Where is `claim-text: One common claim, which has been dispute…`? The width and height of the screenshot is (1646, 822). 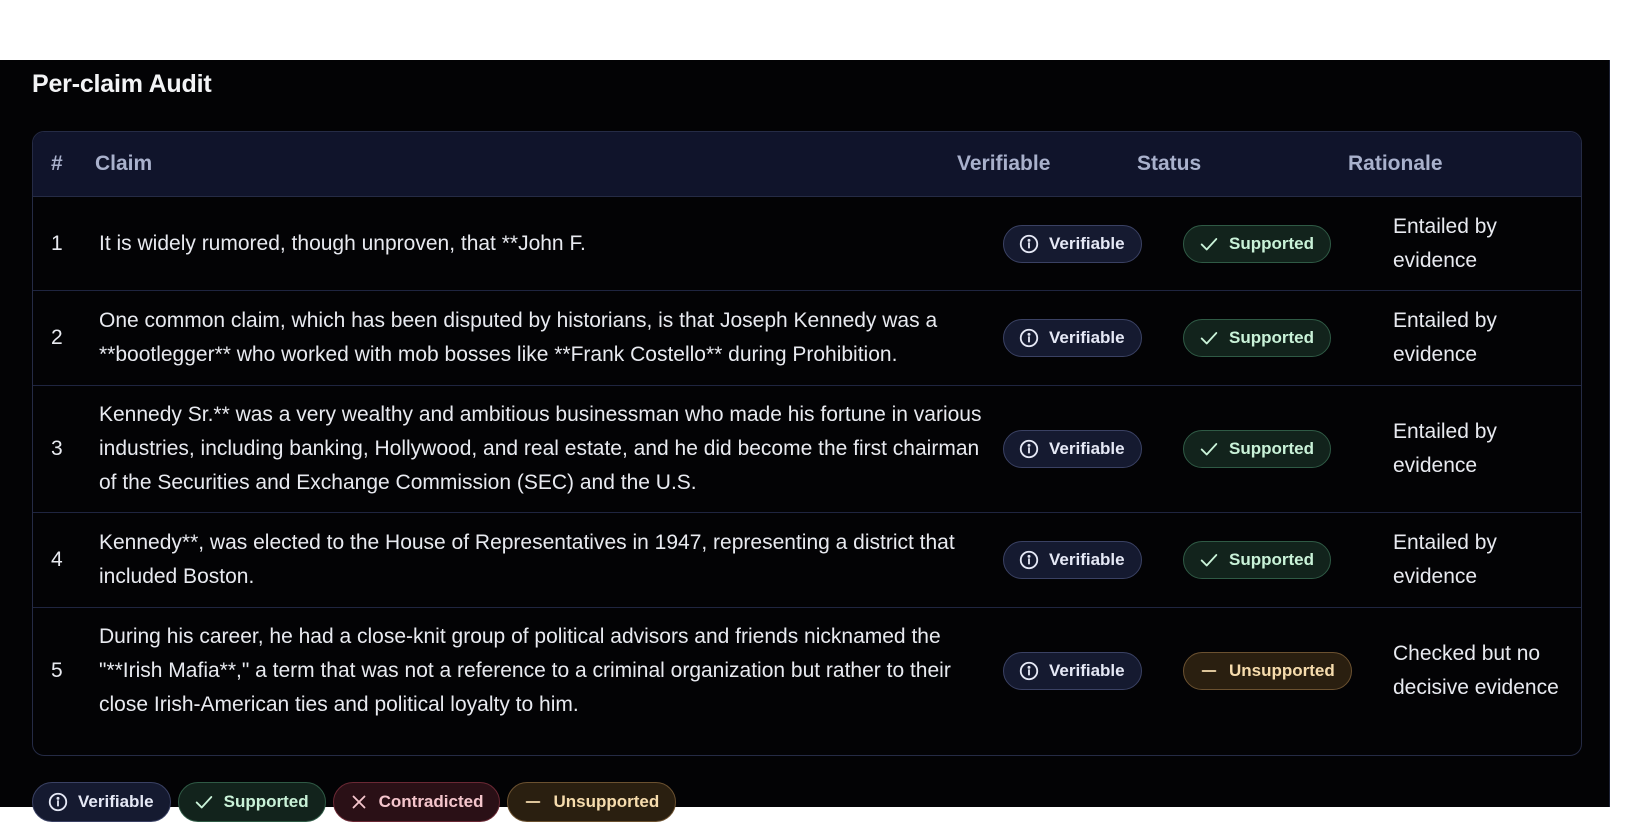 claim-text: One common claim, which has been dispute… is located at coordinates (549, 338).